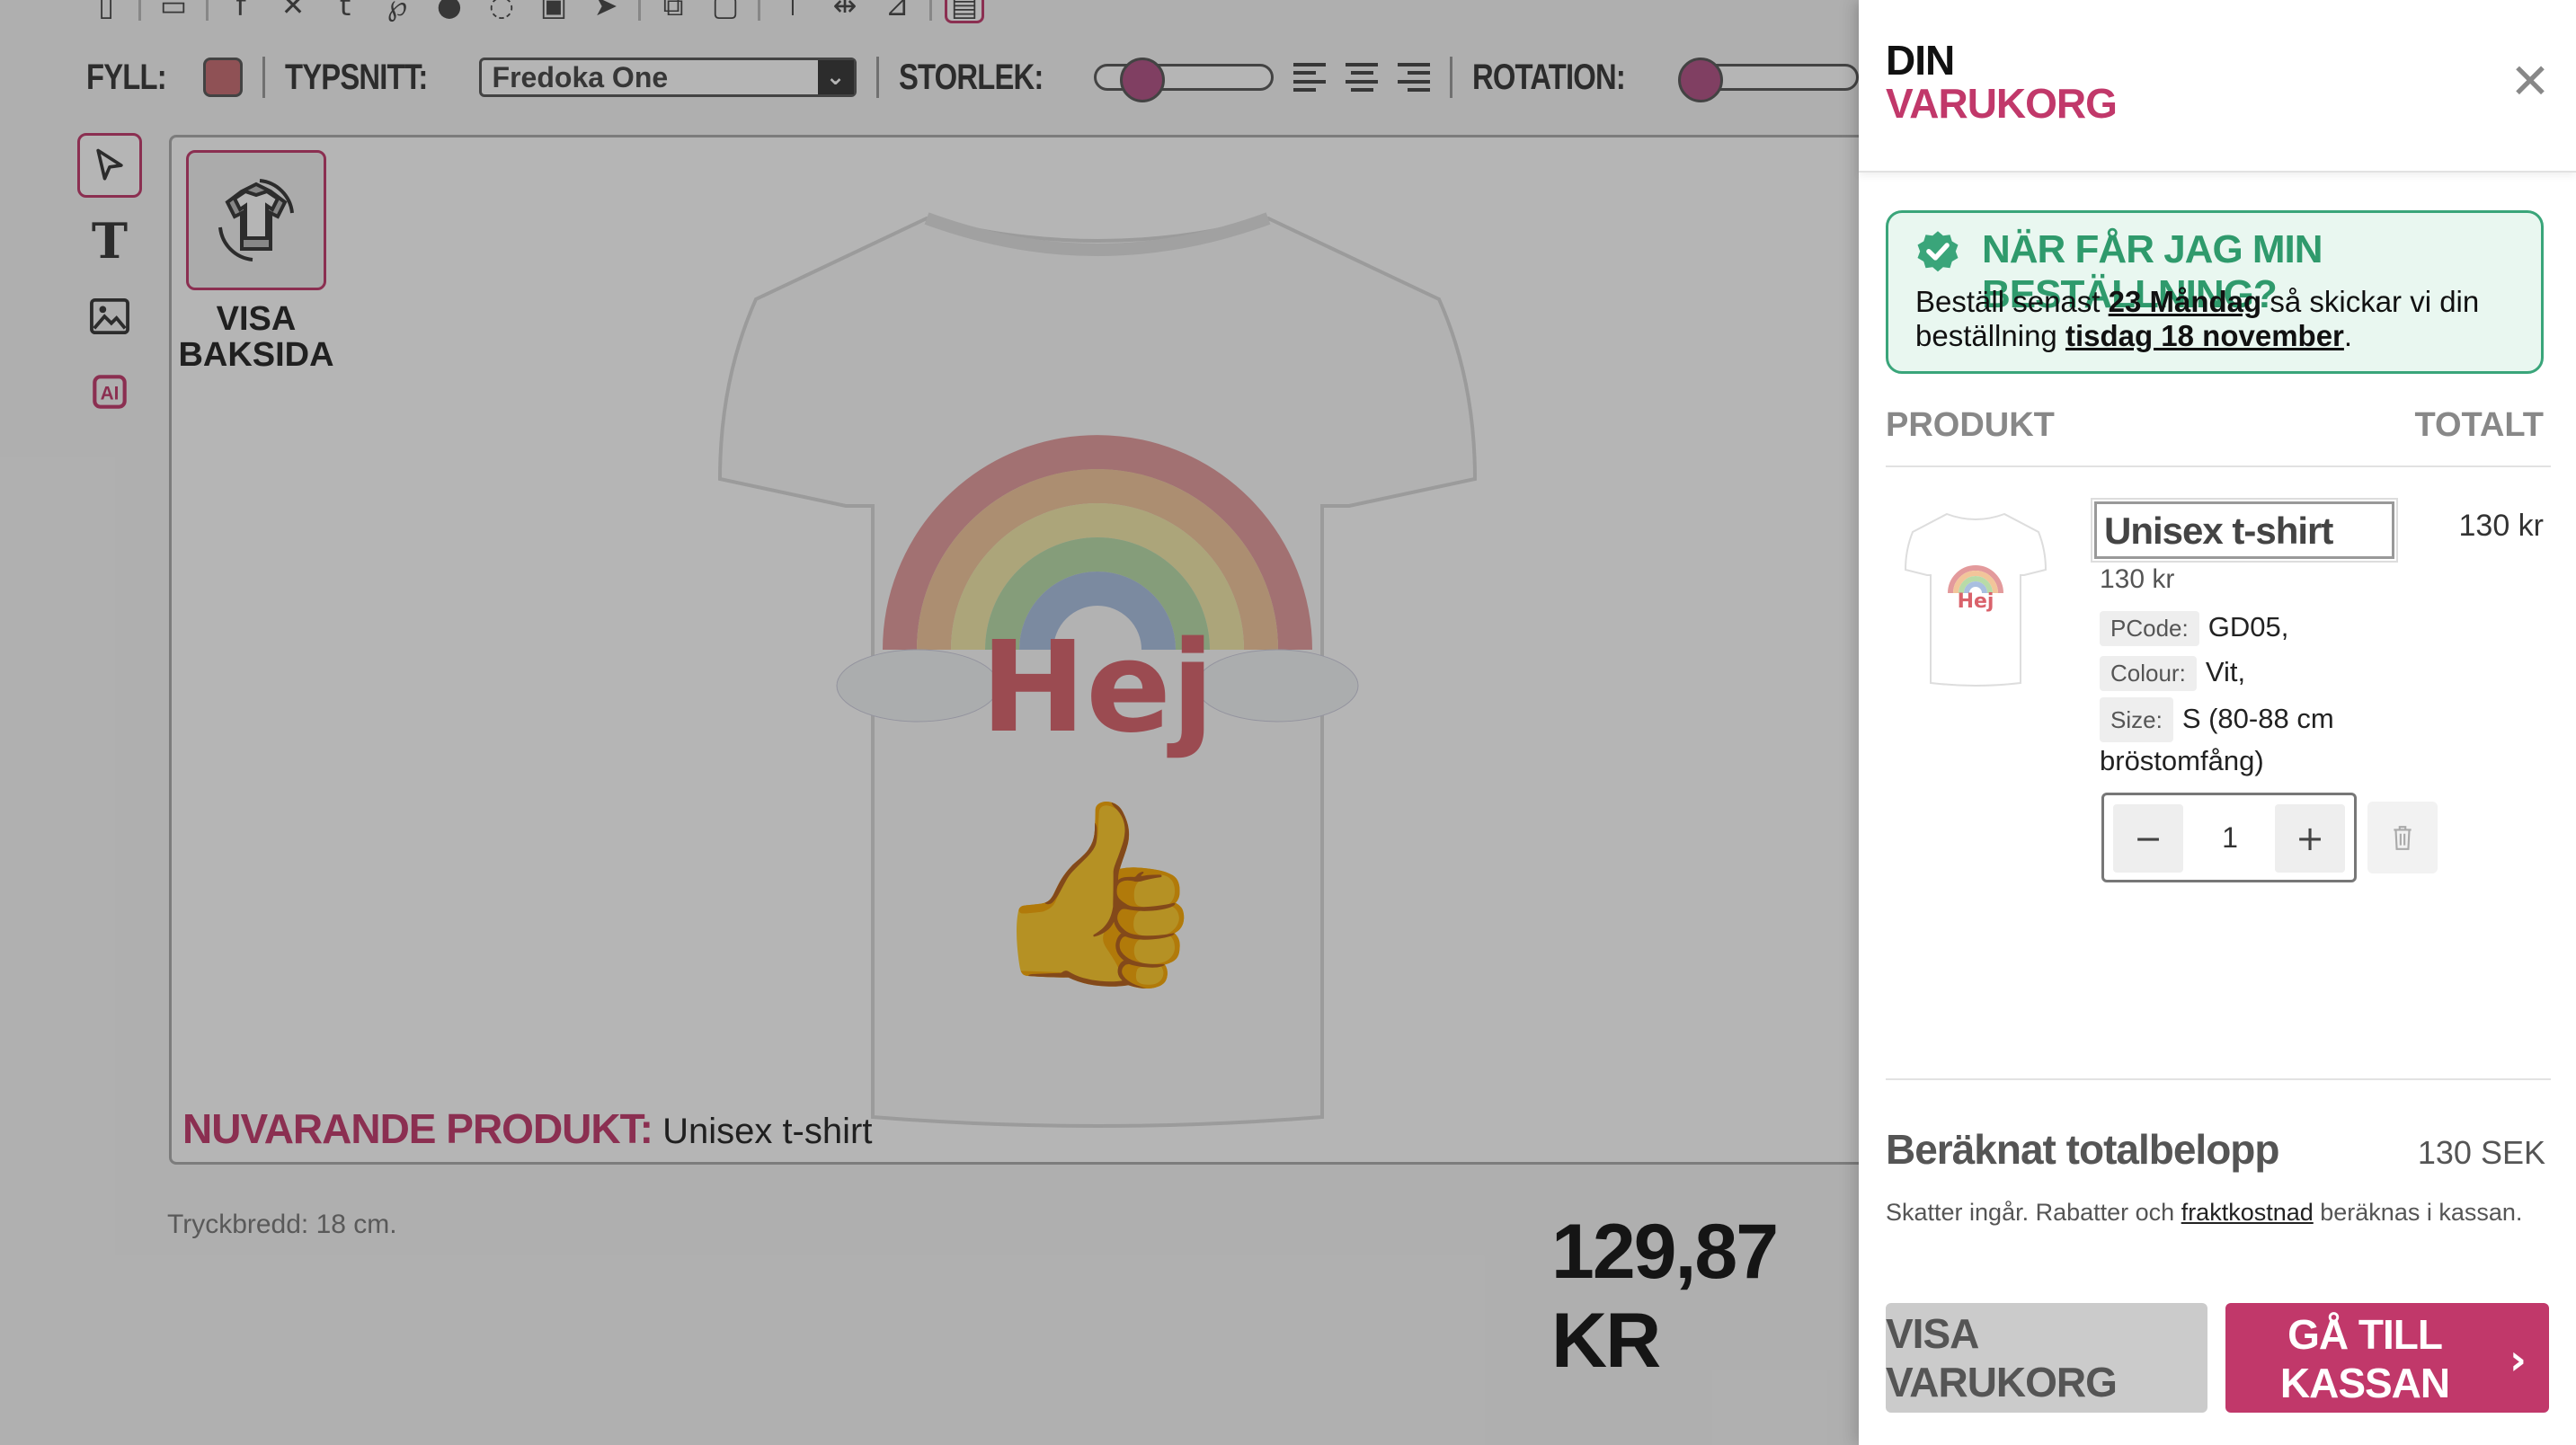  Describe the element at coordinates (1970, 425) in the screenshot. I see `product-column-header: PRODUKT` at that location.